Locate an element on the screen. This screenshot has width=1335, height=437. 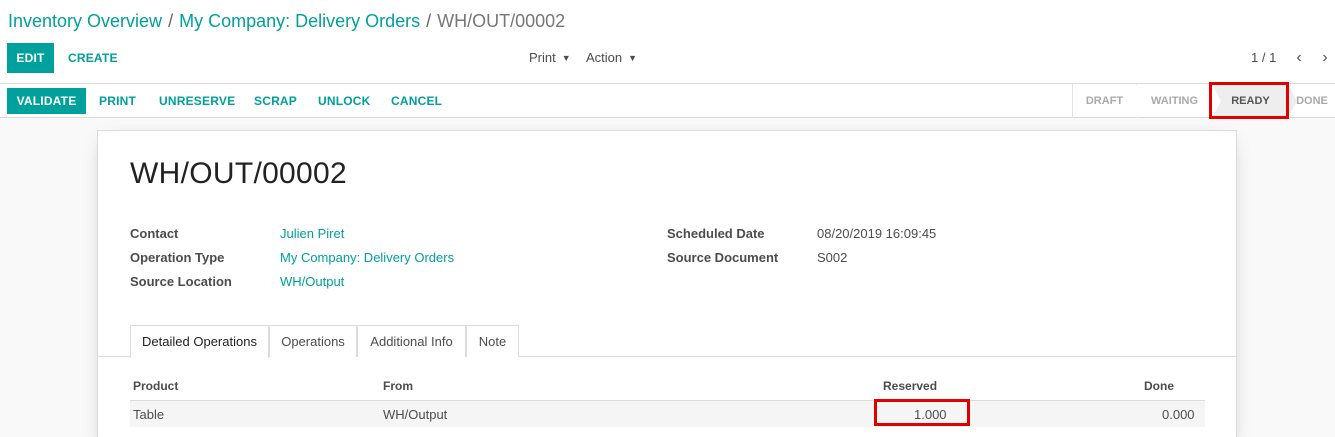
unreserve-button: UNRESERVE is located at coordinates (197, 101).